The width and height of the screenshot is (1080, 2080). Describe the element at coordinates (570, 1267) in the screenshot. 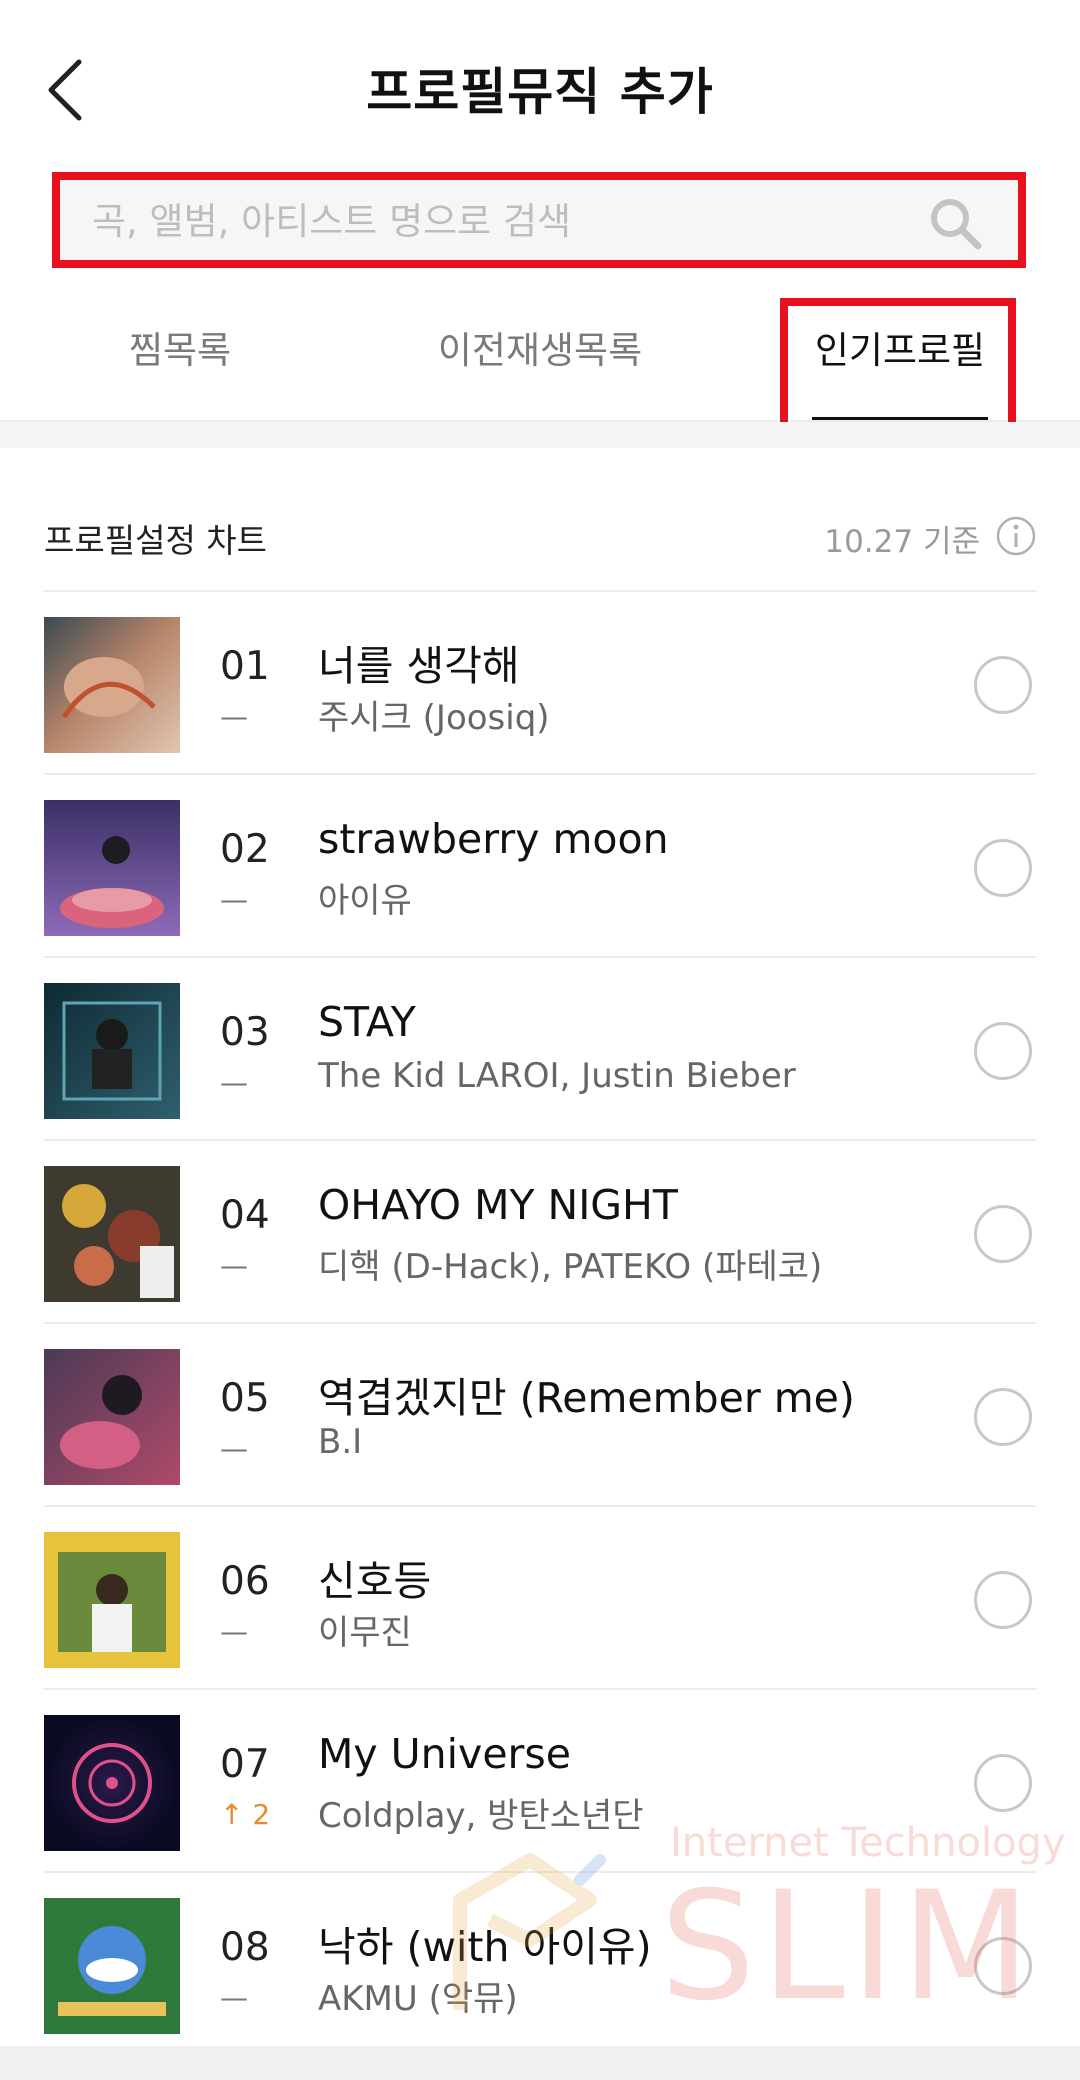

I see `artist-name: 디핵 (D-Hack), PATEKO (파테코)` at that location.